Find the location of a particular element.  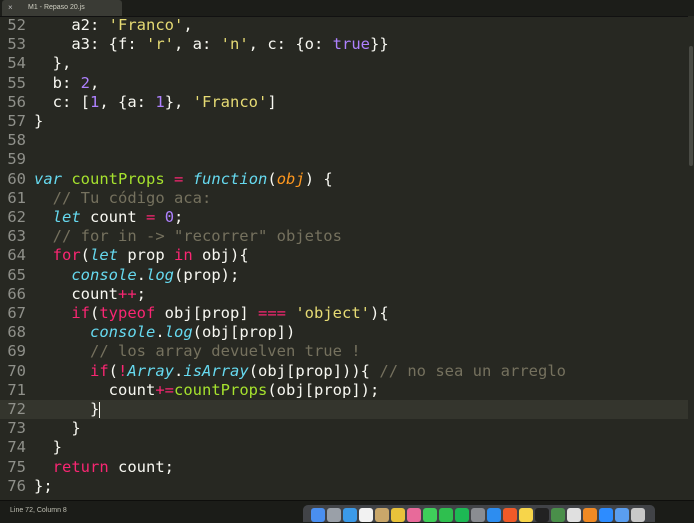

code-text: let count = 0; is located at coordinates (109, 217).